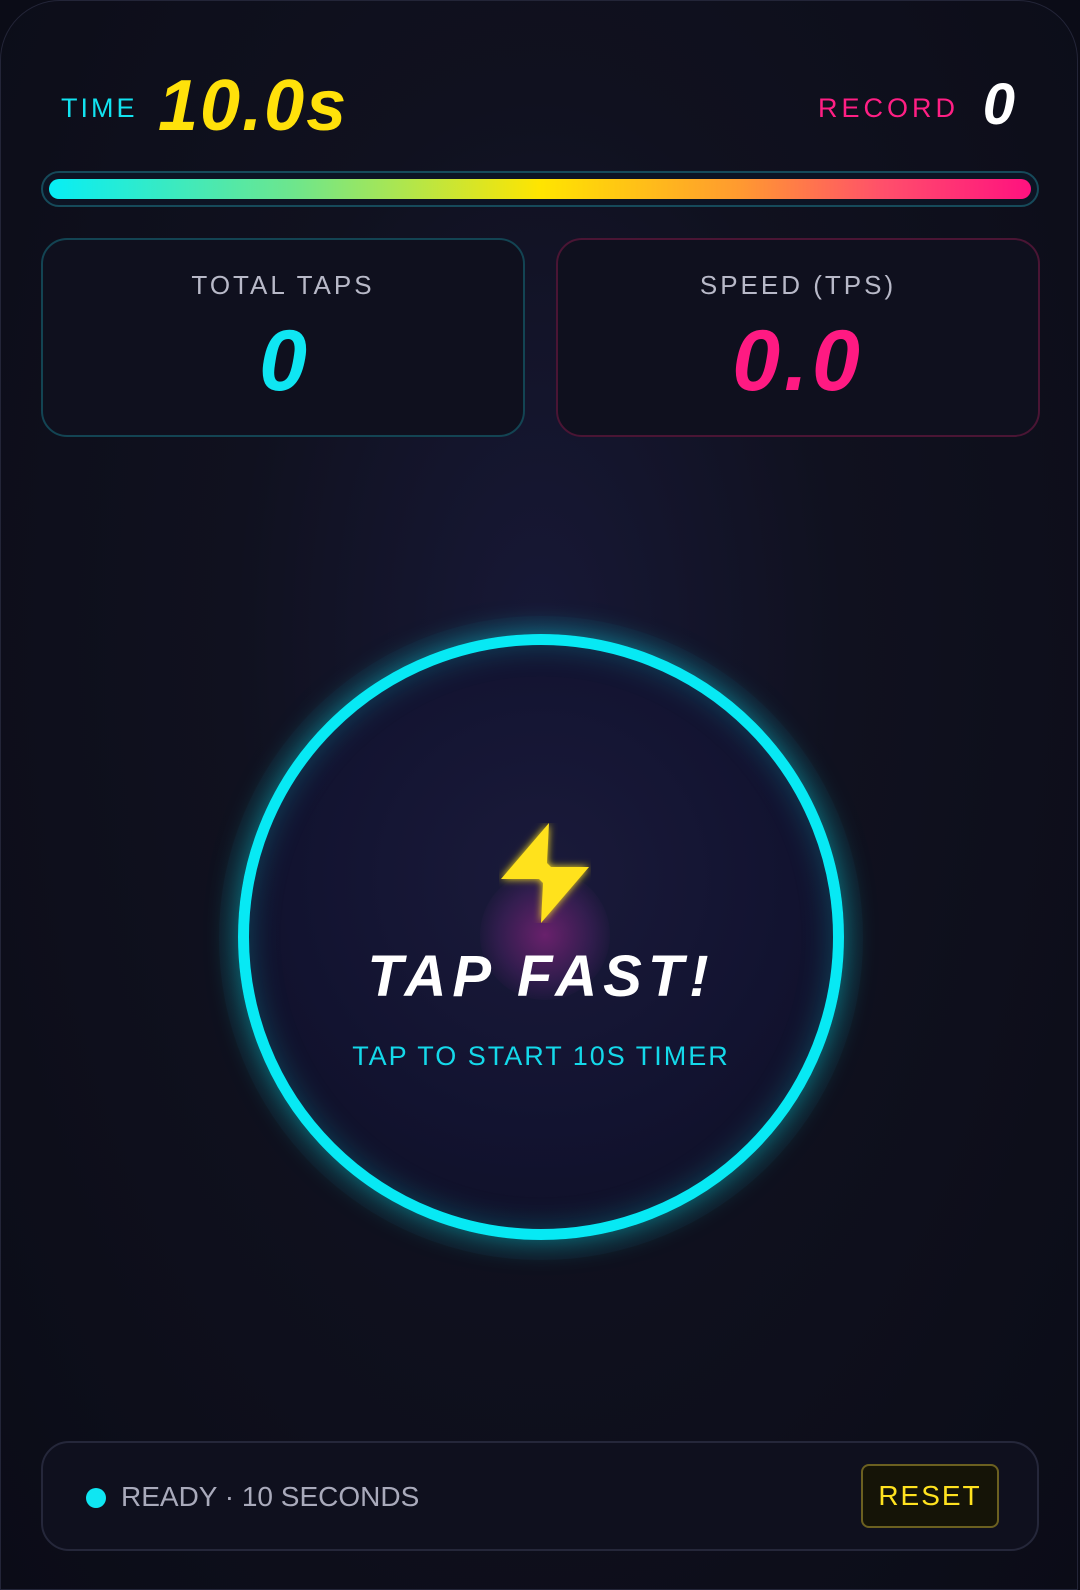 Image resolution: width=1080 pixels, height=1590 pixels. What do you see at coordinates (540, 1496) in the screenshot?
I see `status-footer: READY · 10 SECONDS RESET` at bounding box center [540, 1496].